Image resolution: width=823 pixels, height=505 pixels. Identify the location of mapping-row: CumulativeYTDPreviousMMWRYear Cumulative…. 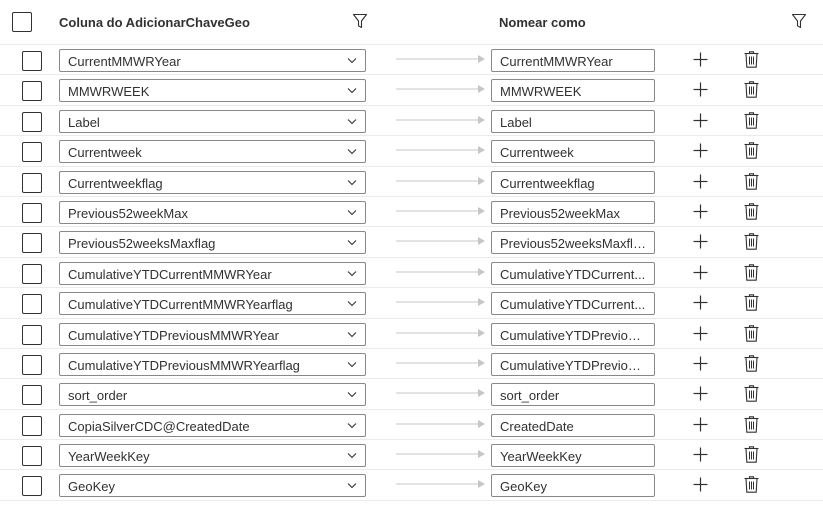
(411, 334).